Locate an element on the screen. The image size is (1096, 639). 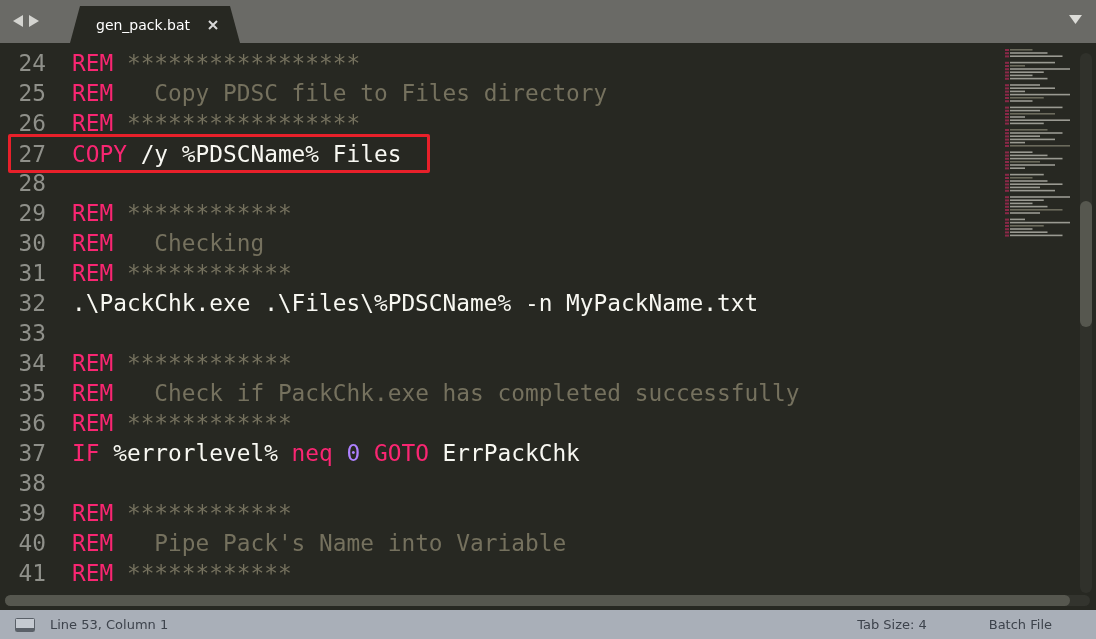
tab-size: Tab Size: 4 is located at coordinates (892, 624).